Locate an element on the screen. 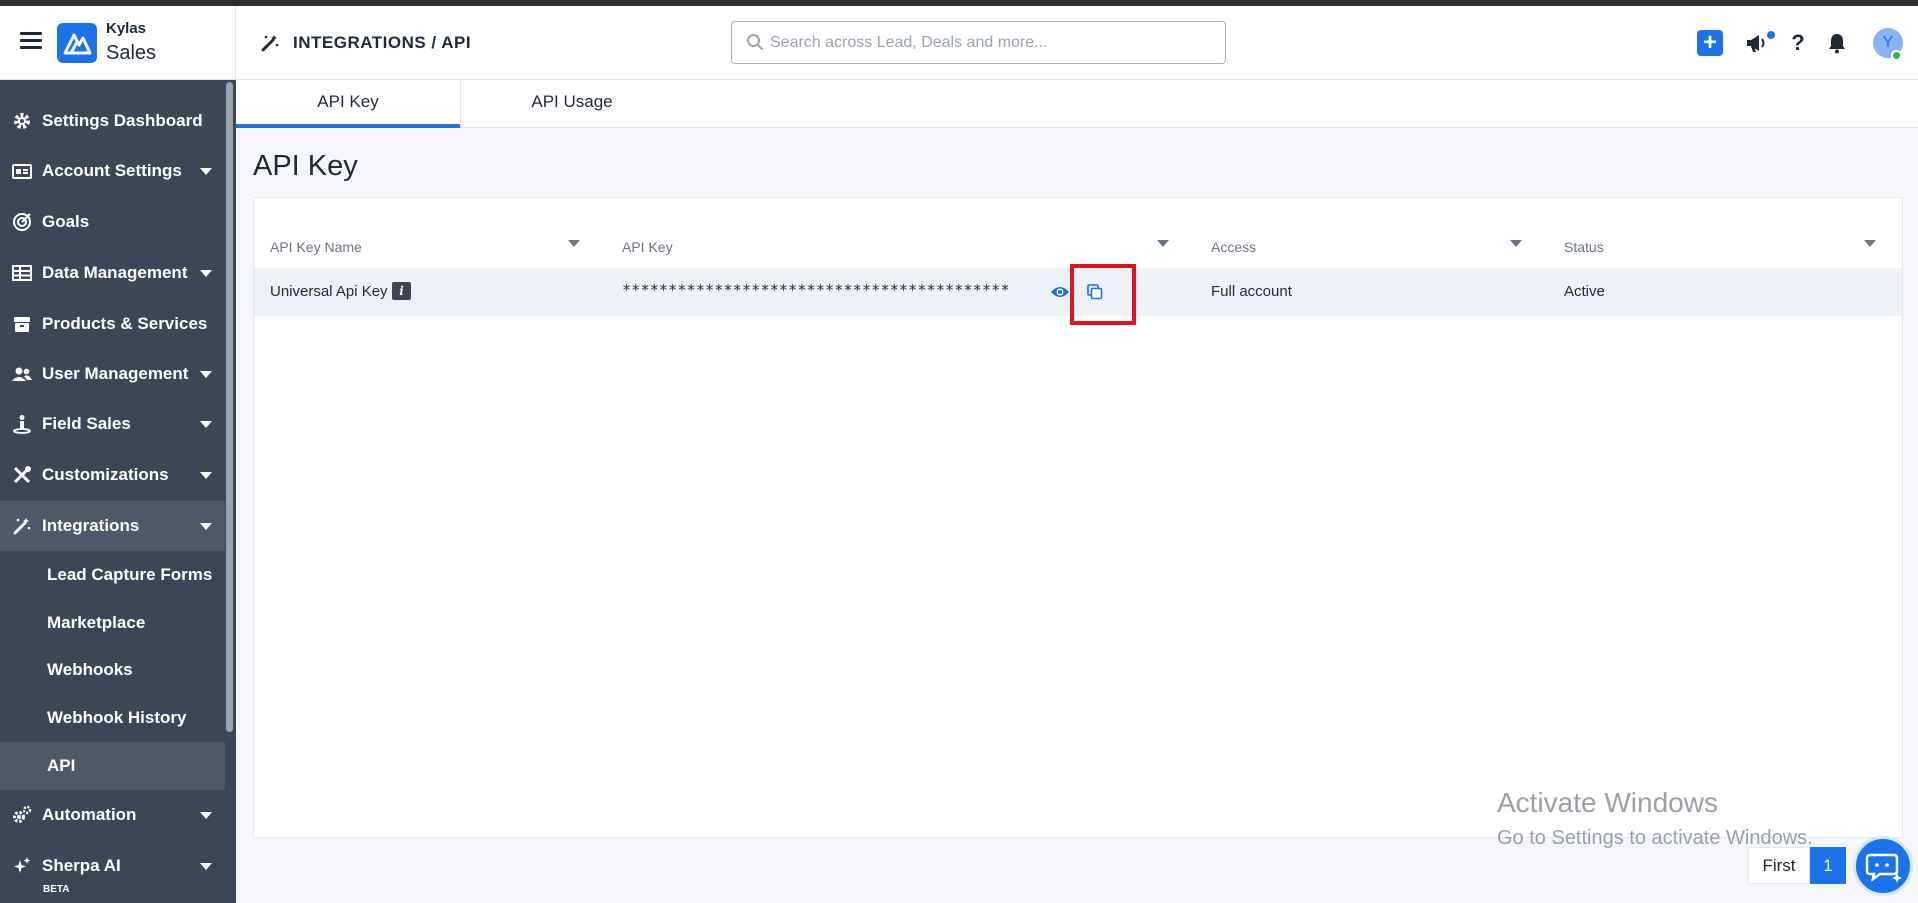 The image size is (1918, 903). copy-button-highlight is located at coordinates (1103, 294).